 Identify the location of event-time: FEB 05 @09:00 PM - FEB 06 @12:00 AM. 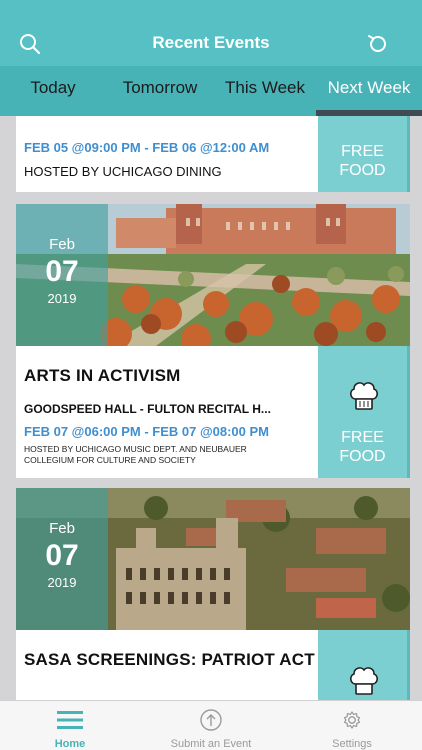
(147, 147).